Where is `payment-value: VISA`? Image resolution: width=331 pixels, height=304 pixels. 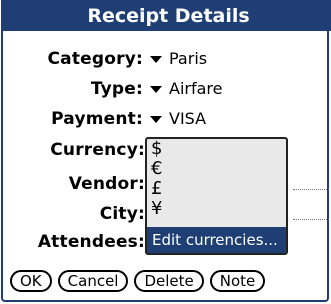
payment-value: VISA is located at coordinates (188, 118).